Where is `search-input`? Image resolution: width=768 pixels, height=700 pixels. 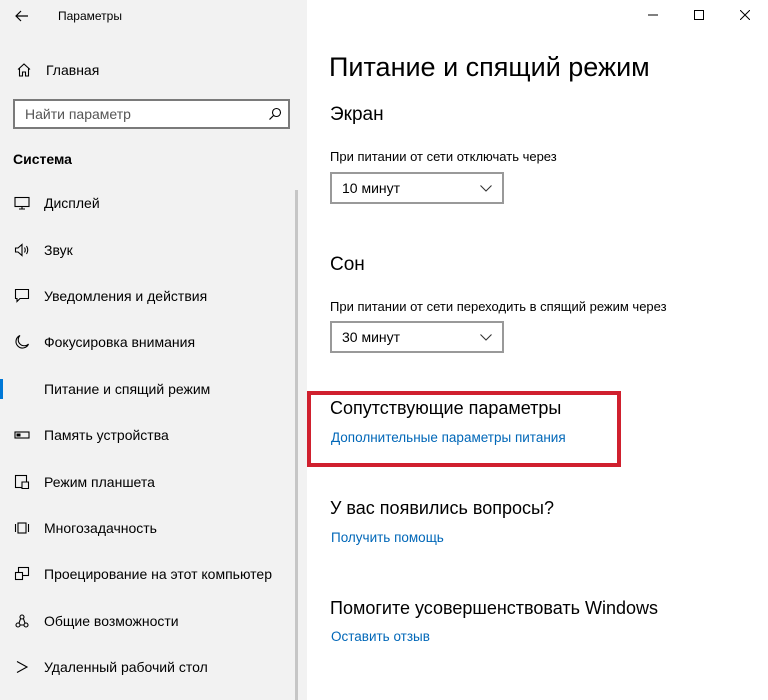 search-input is located at coordinates (138, 114).